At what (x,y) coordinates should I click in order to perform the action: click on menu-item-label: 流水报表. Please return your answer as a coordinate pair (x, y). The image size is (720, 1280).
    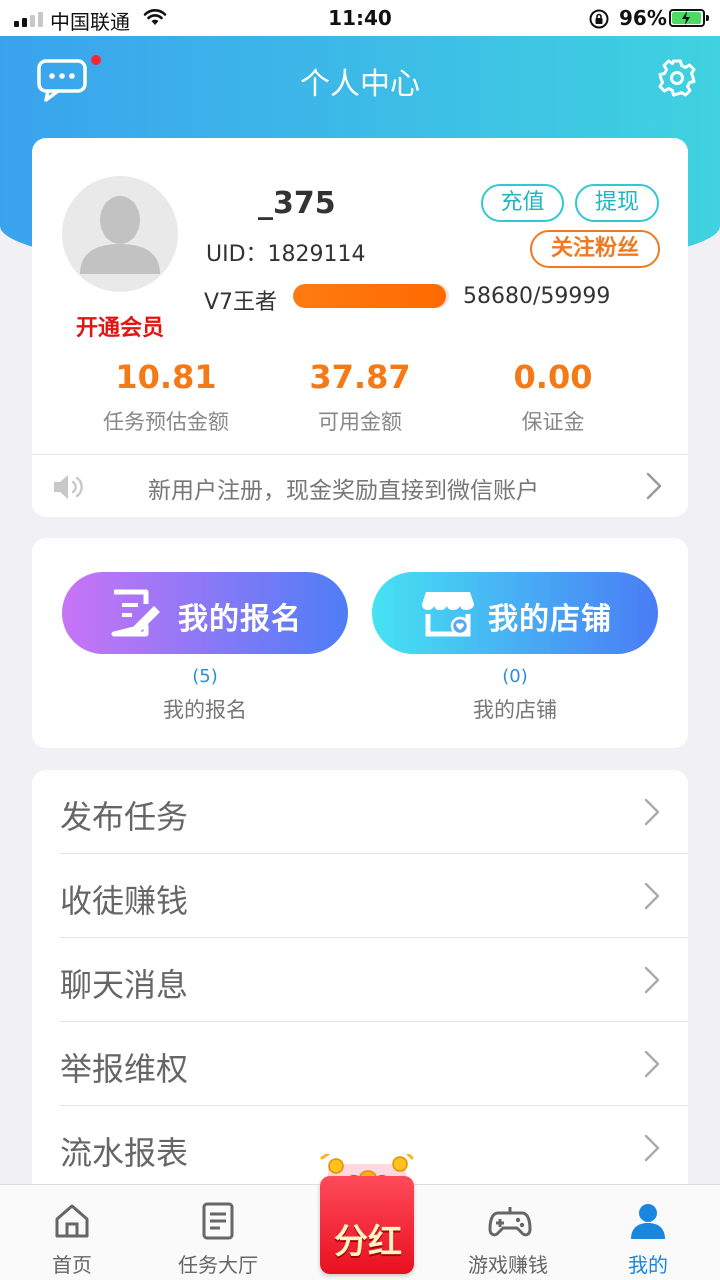
    Looking at the image, I should click on (124, 1153).